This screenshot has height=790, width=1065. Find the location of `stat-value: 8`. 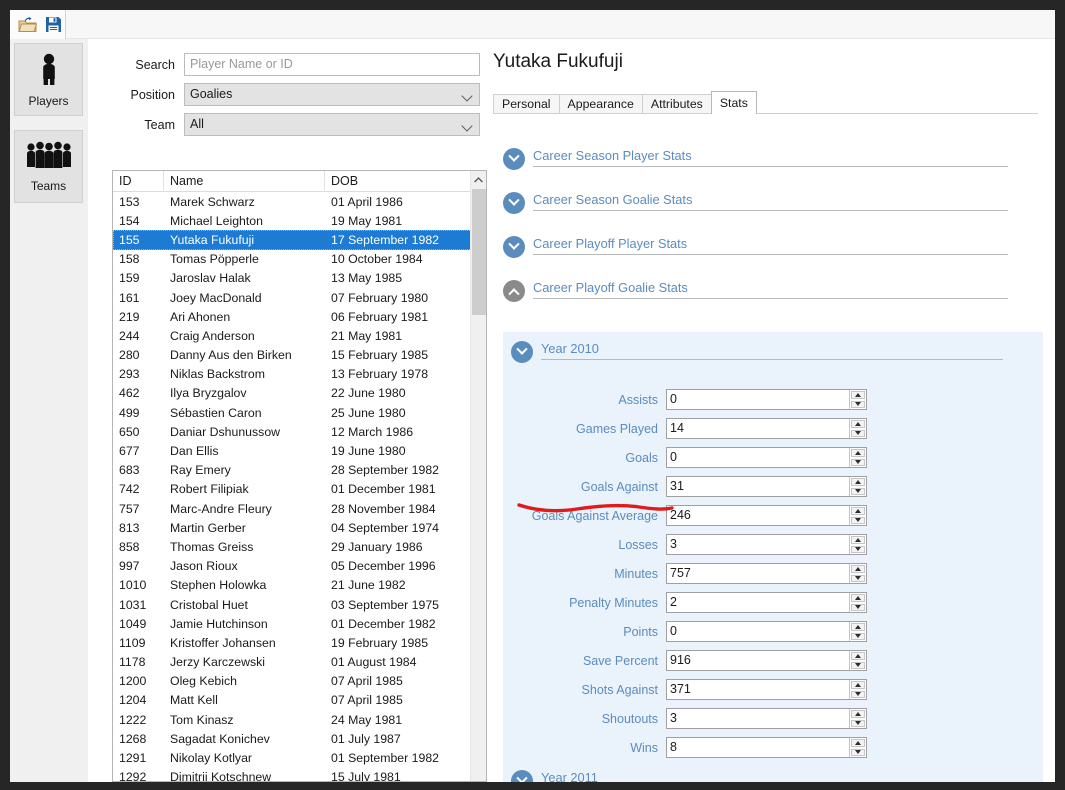

stat-value: 8 is located at coordinates (758, 747).